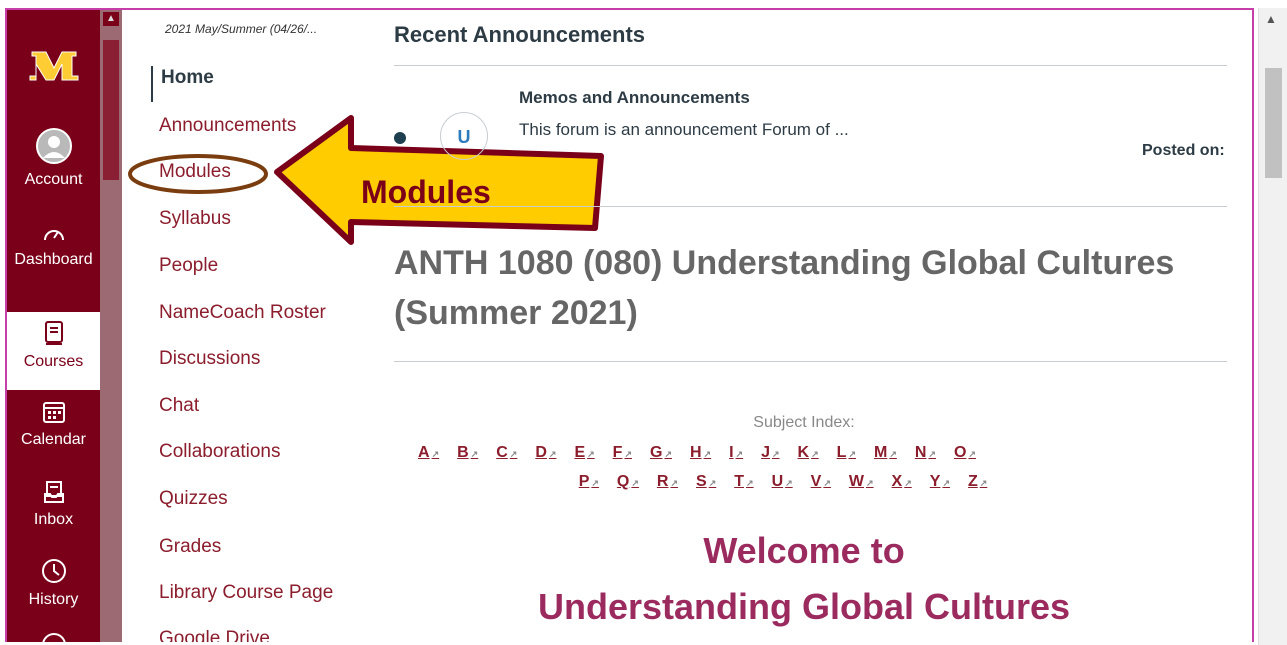  What do you see at coordinates (53, 573) in the screenshot?
I see `history-clock-icon` at bounding box center [53, 573].